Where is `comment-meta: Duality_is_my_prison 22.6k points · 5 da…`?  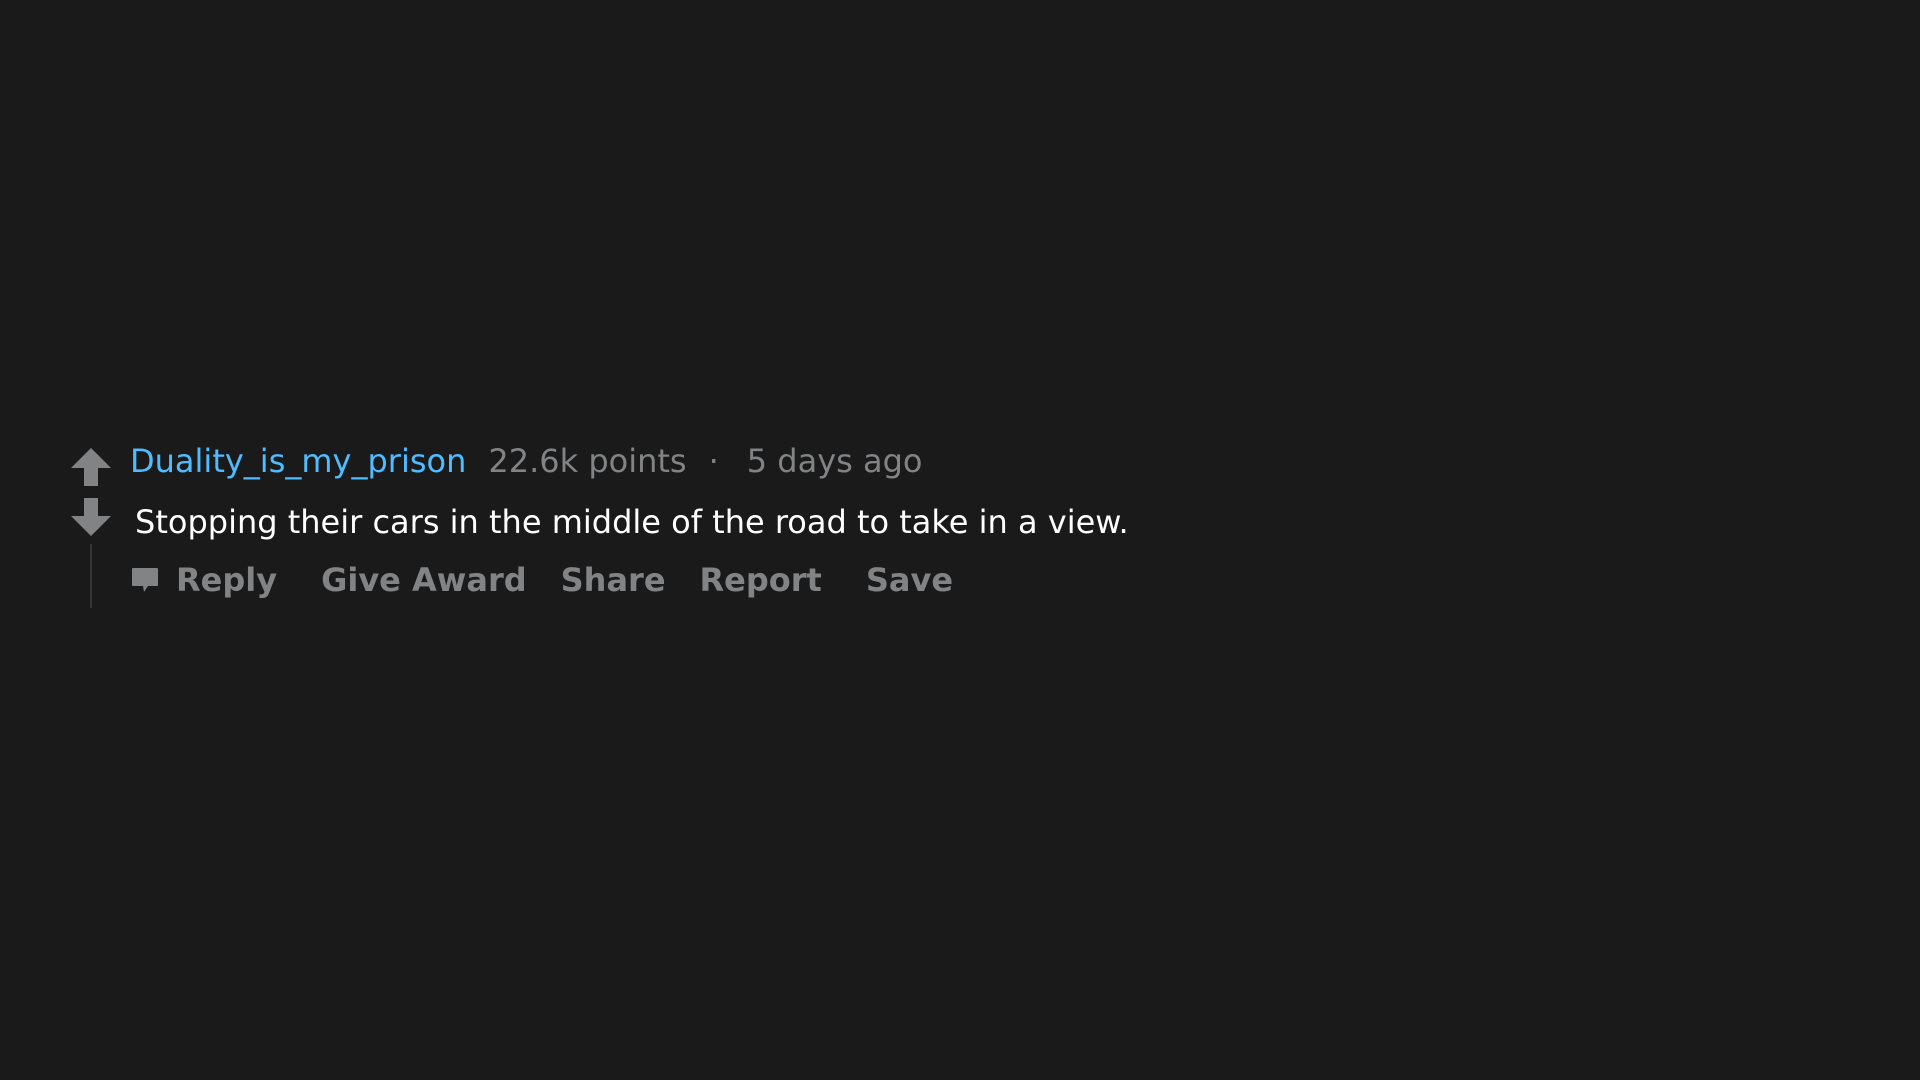
comment-meta: Duality_is_my_prison 22.6k points · 5 da… is located at coordinates (526, 461).